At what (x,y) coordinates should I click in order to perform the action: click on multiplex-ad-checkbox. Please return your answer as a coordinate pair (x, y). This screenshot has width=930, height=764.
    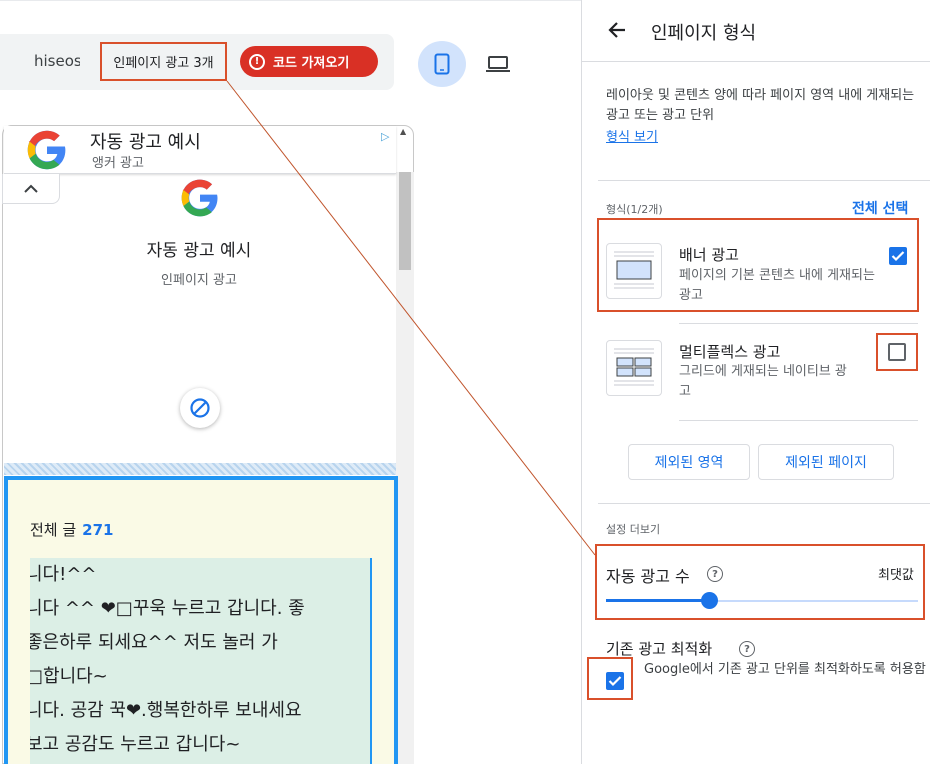
    Looking at the image, I should click on (897, 352).